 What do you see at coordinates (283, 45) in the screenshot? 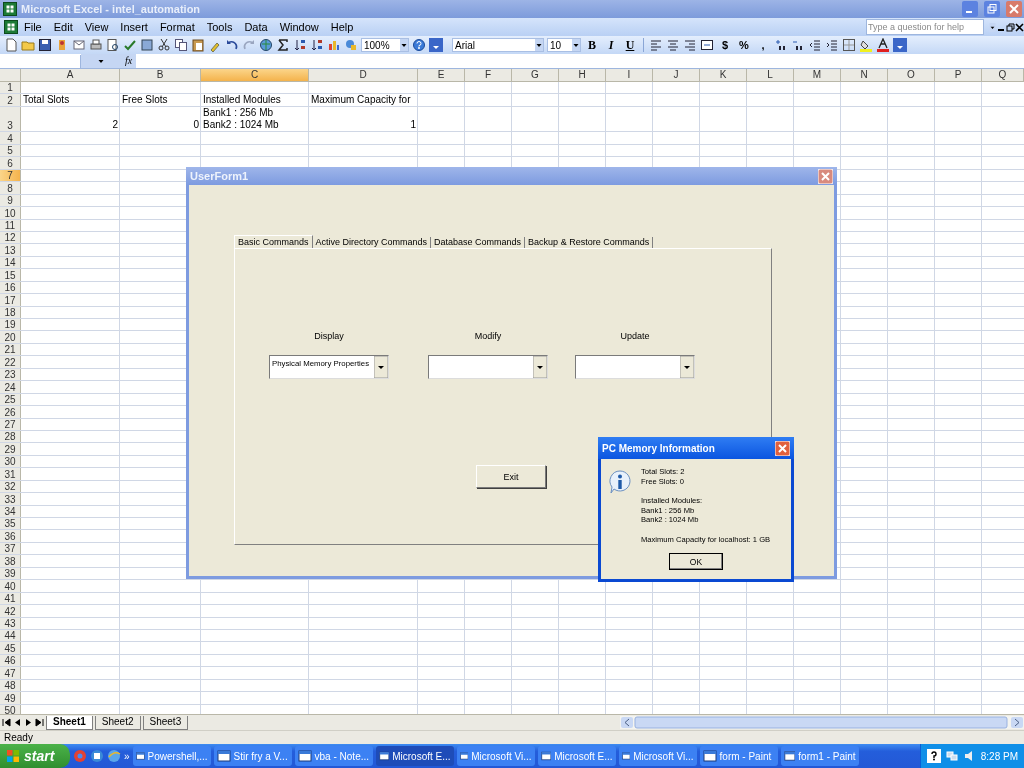
I see `sum-icon` at bounding box center [283, 45].